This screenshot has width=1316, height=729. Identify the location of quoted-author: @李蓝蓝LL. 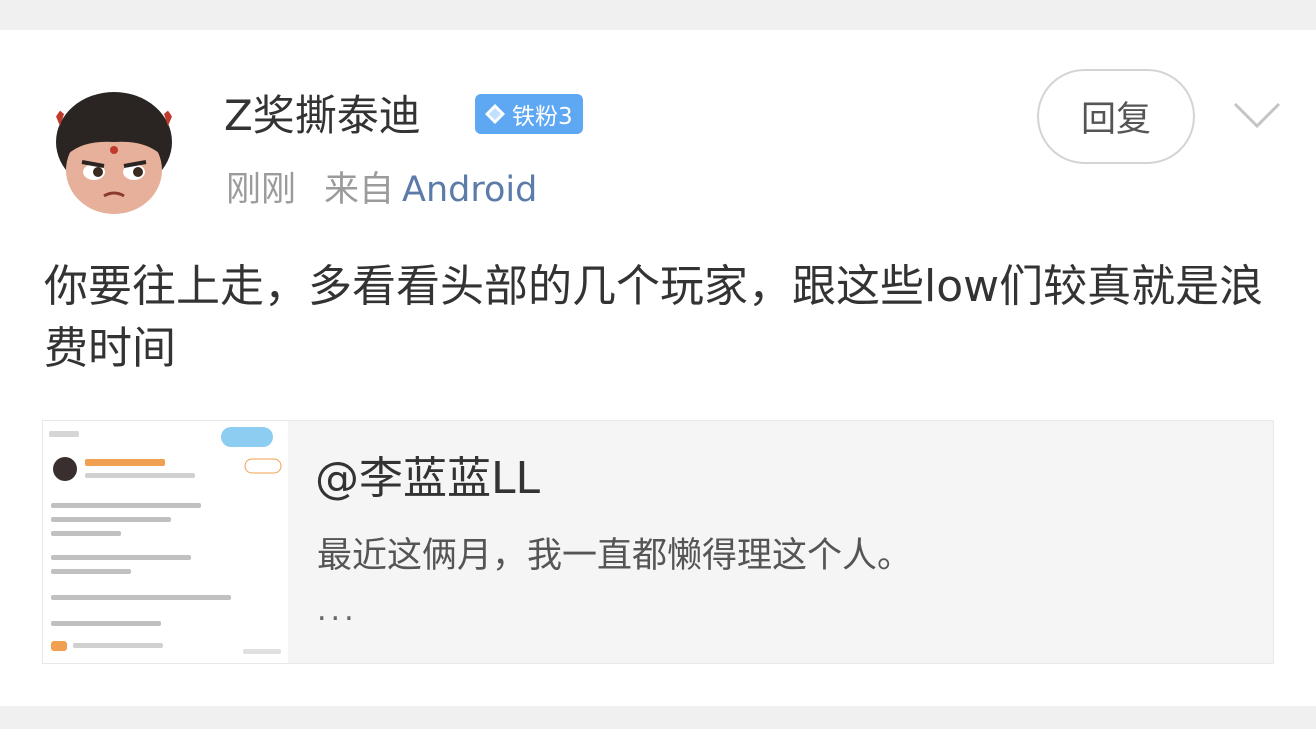
(427, 479).